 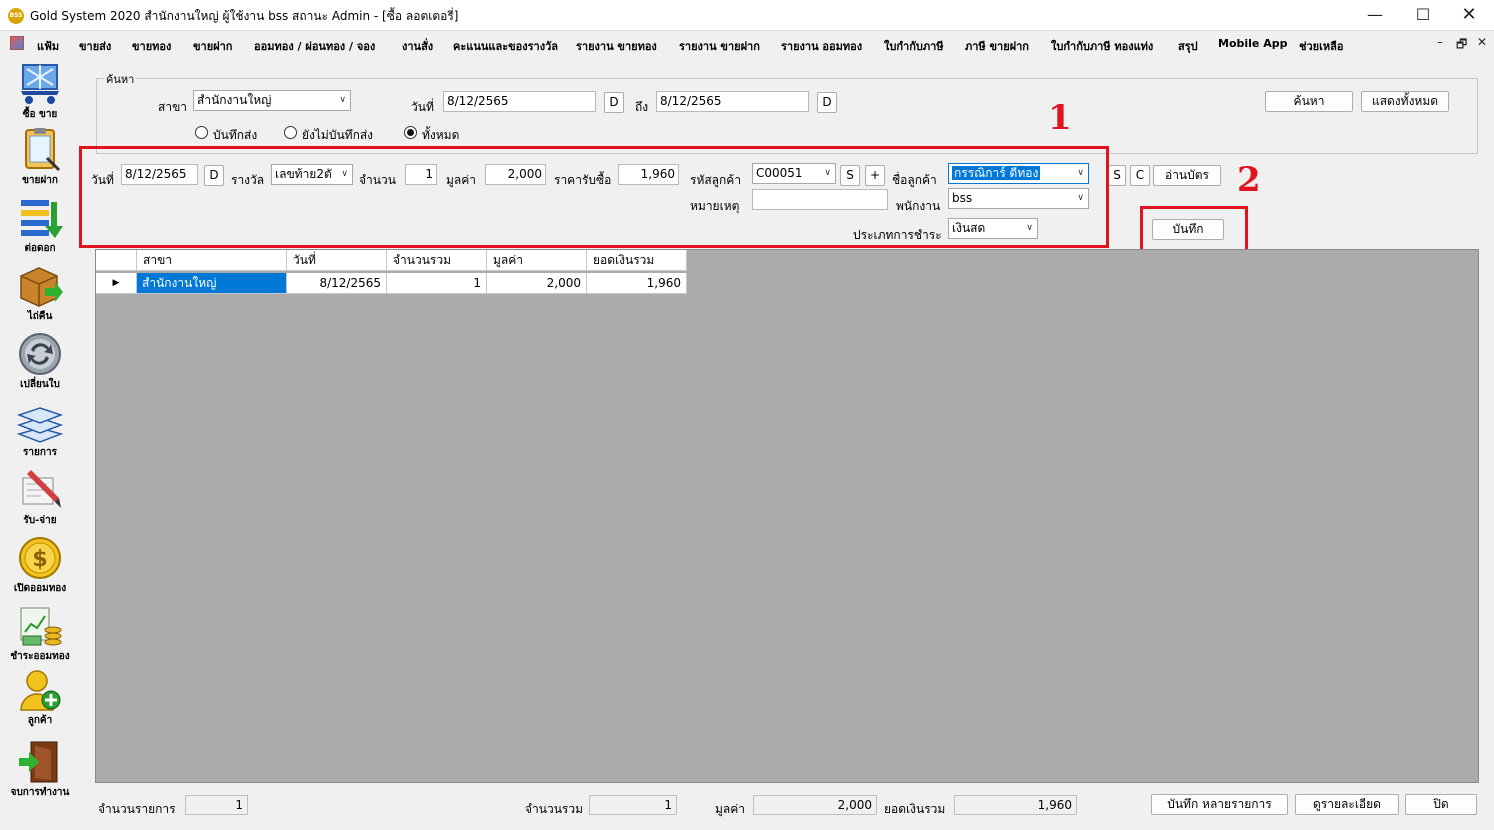 What do you see at coordinates (116, 283) in the screenshot?
I see `row-pointer-icon: ▶` at bounding box center [116, 283].